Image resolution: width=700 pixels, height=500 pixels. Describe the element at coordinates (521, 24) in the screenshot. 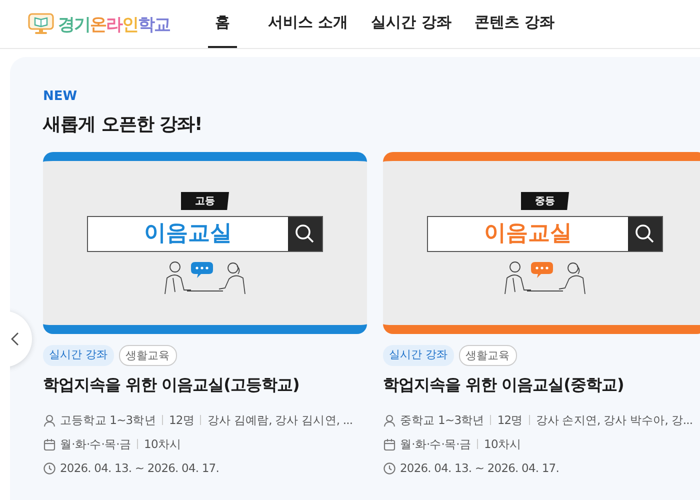

I see `nav-tab: 콘텐츠 강좌` at that location.